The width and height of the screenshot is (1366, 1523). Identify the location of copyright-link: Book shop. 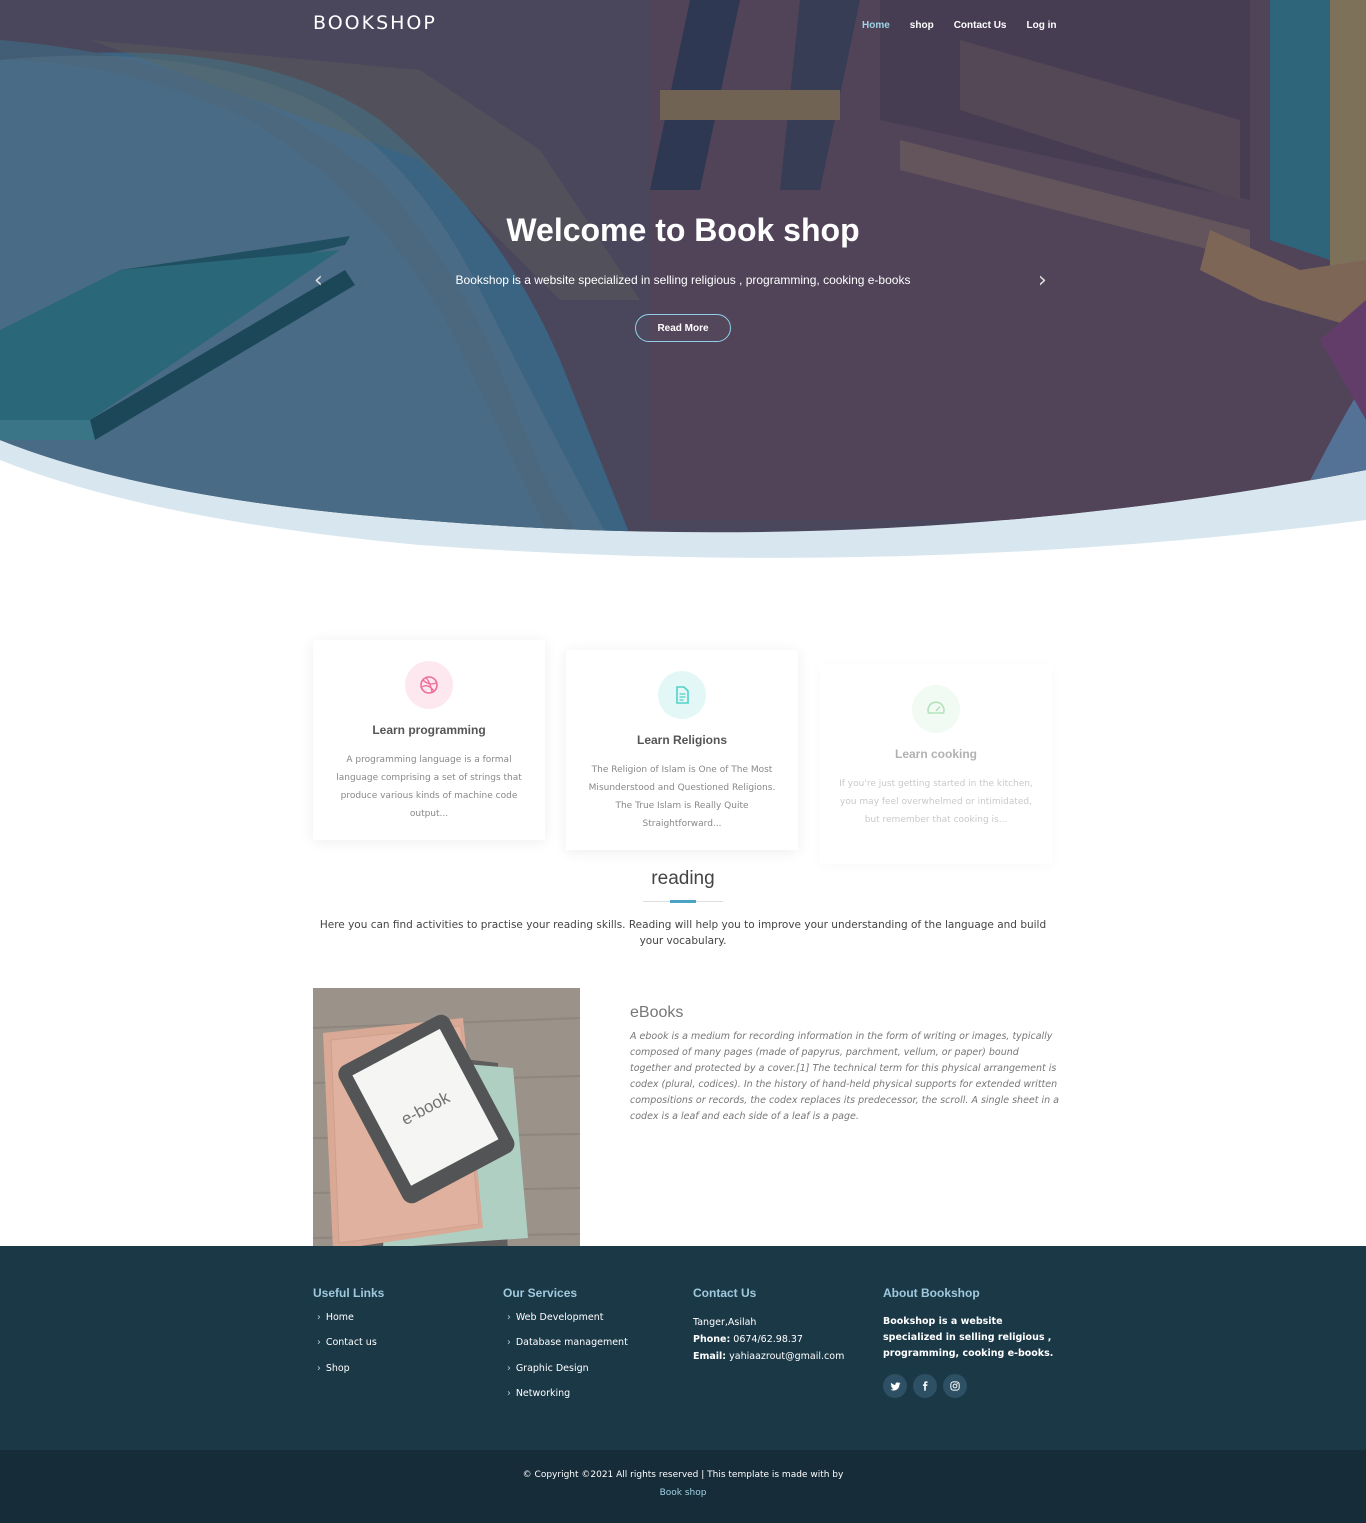
(683, 1493).